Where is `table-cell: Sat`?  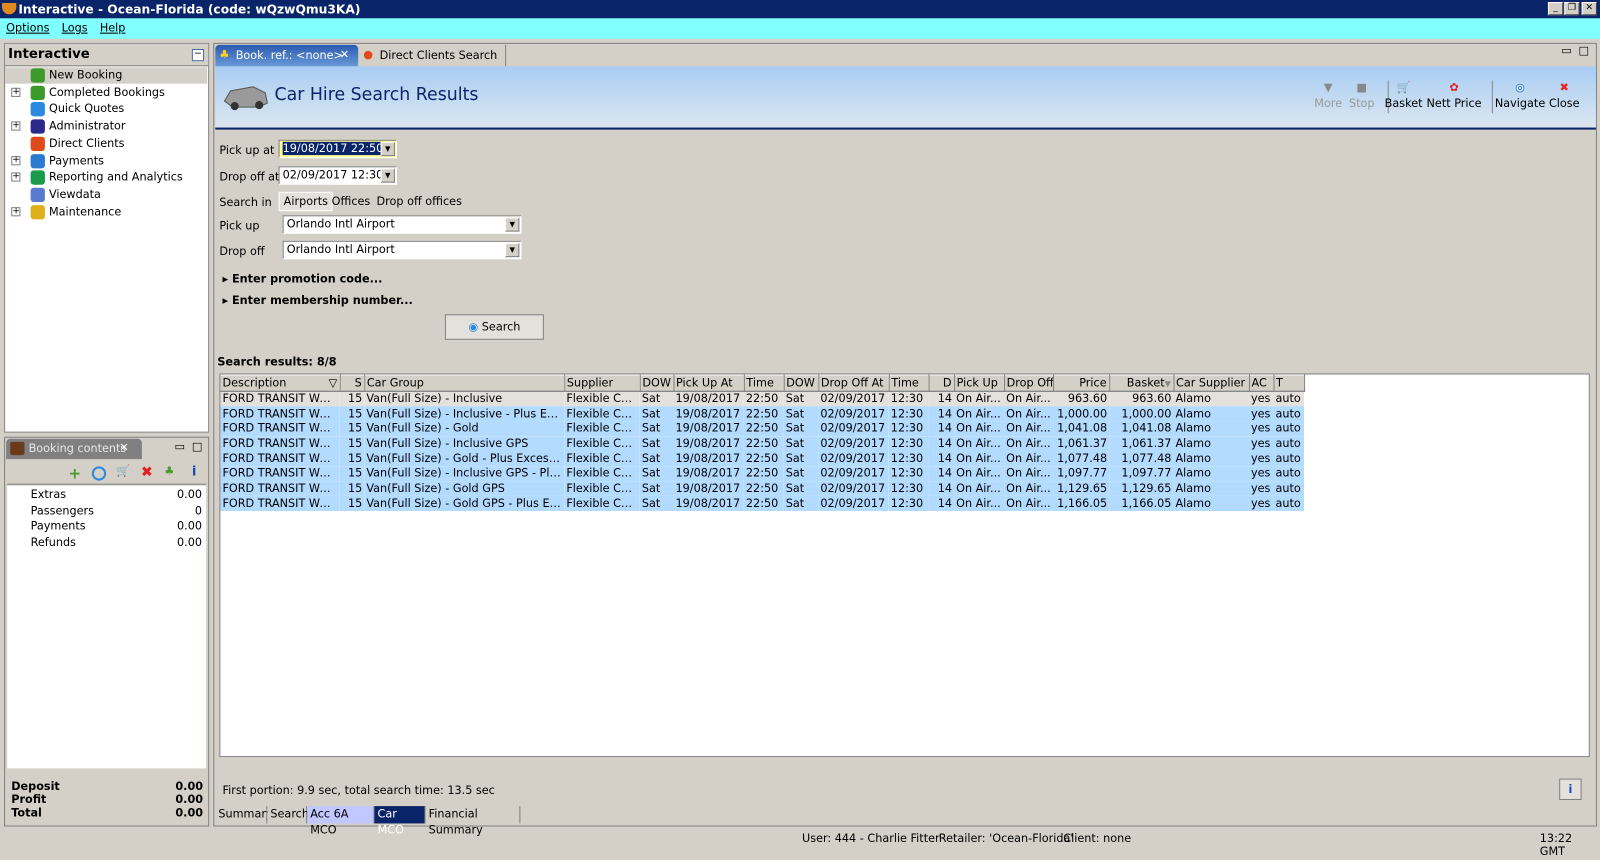
table-cell: Sat is located at coordinates (656, 504).